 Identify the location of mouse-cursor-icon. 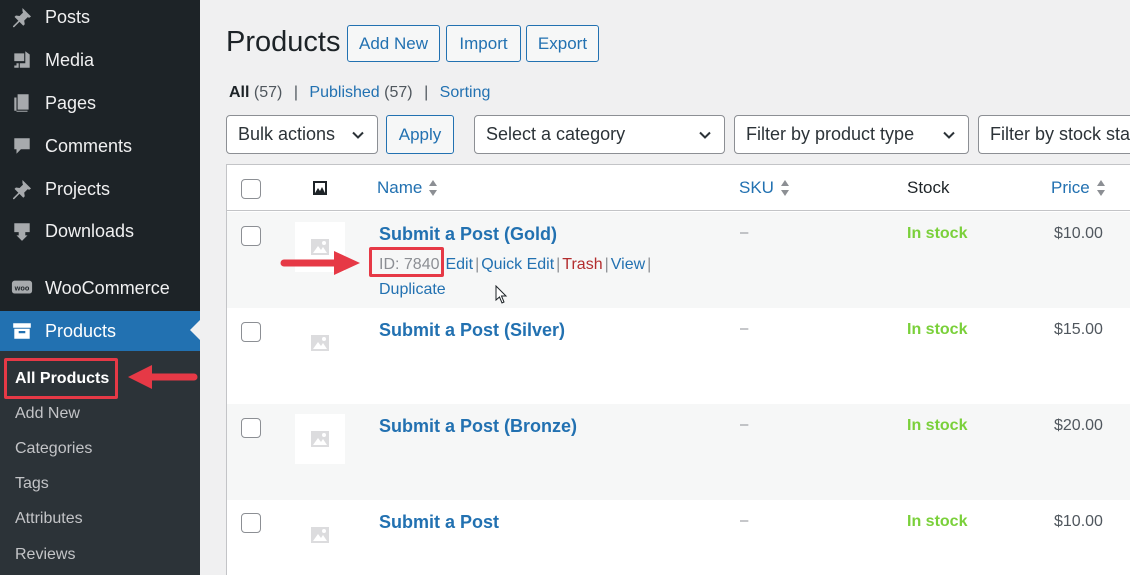
(501, 294).